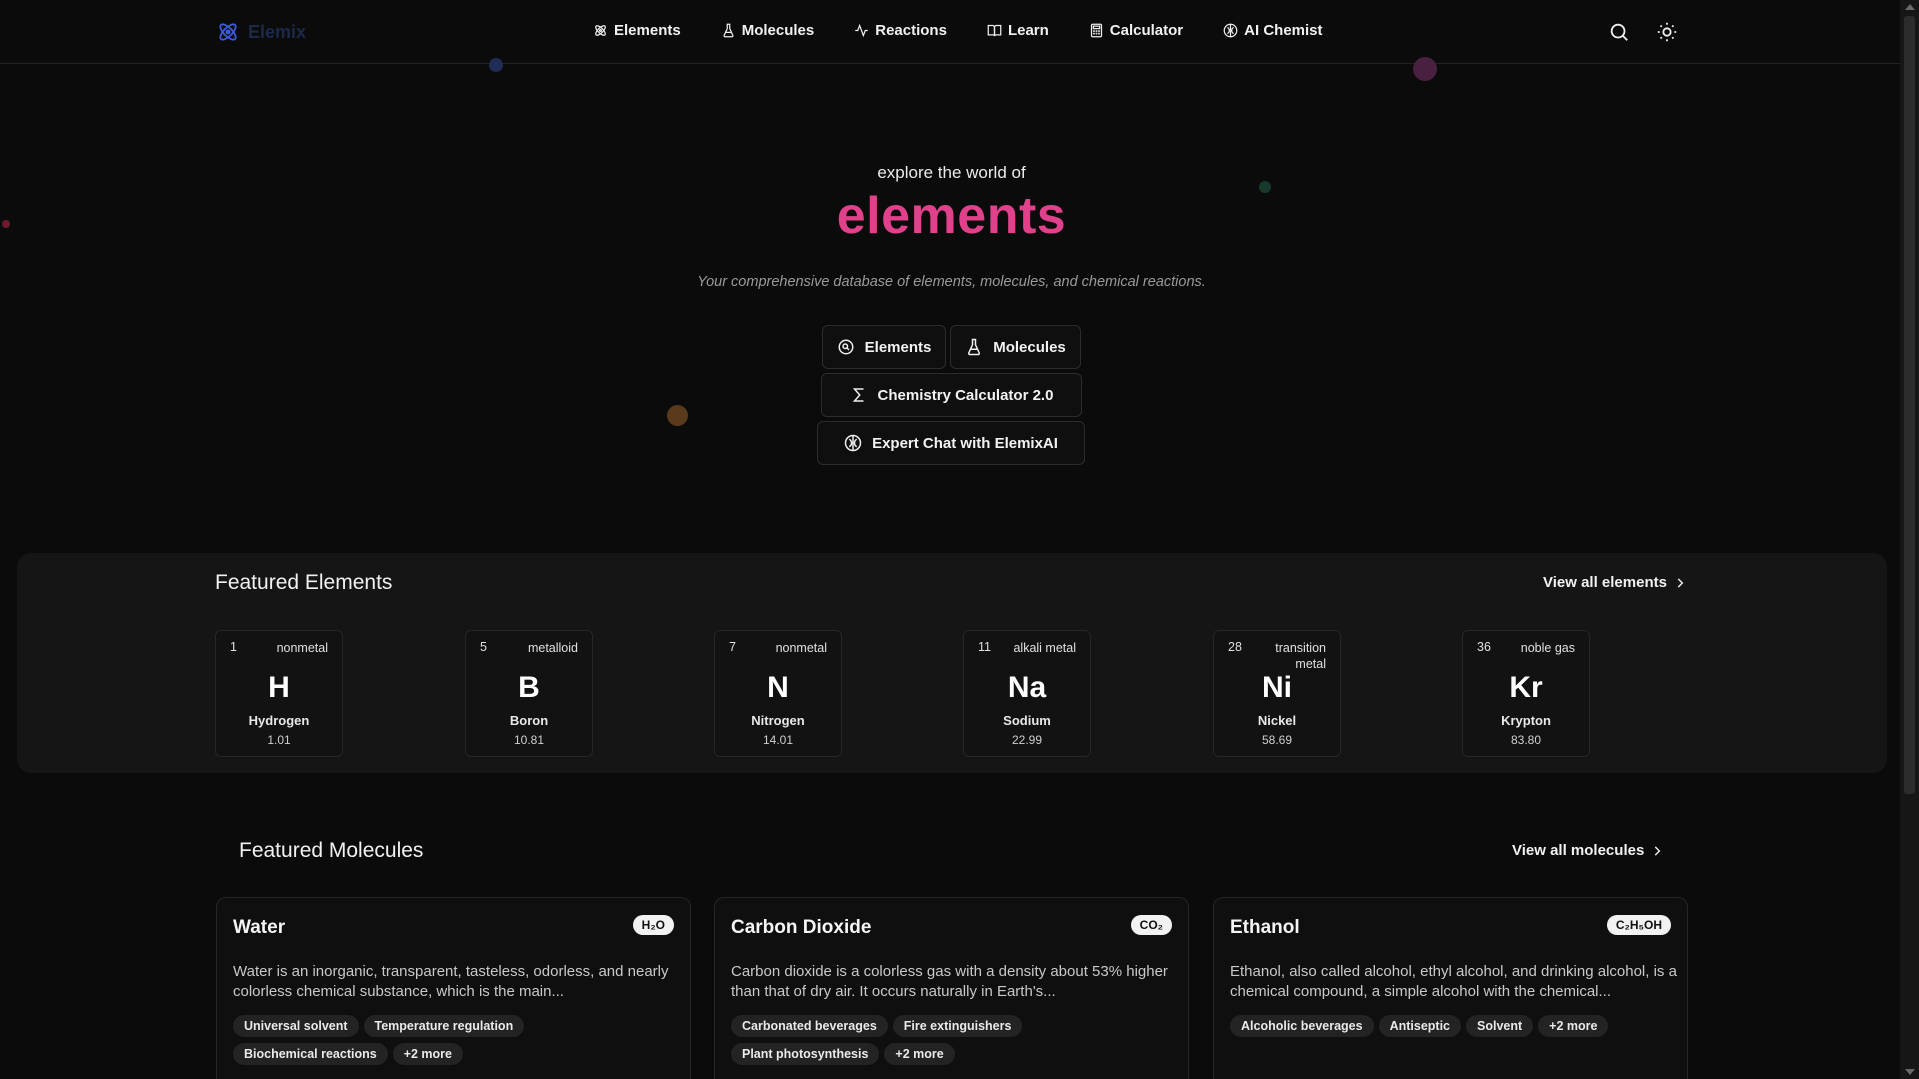 Image resolution: width=1919 pixels, height=1079 pixels. I want to click on nav-molecules: Molecules, so click(767, 30).